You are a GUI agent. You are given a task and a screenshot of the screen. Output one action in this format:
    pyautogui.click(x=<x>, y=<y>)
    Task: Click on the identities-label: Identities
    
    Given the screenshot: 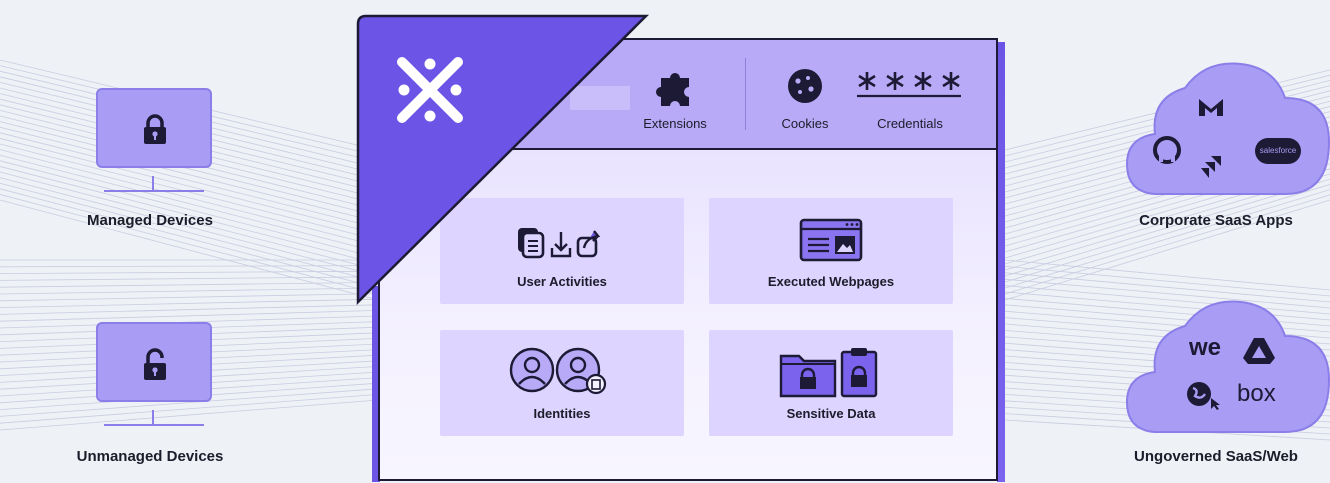 What is the action you would take?
    pyautogui.click(x=562, y=413)
    